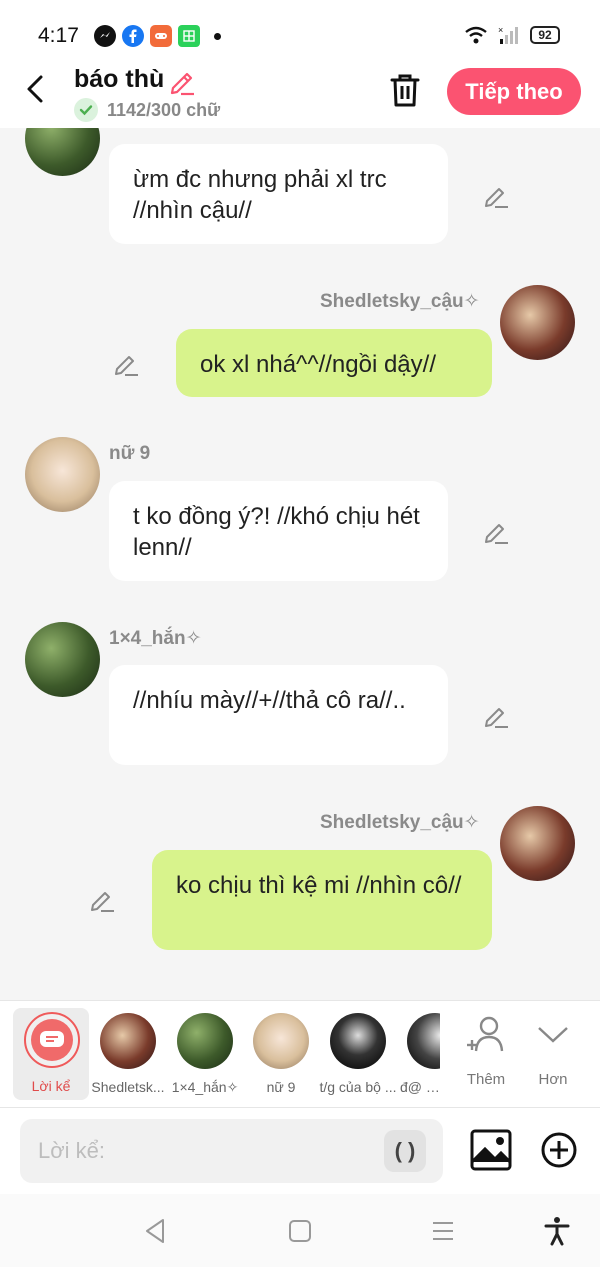  I want to click on next-button: Tiếp theo, so click(514, 91).